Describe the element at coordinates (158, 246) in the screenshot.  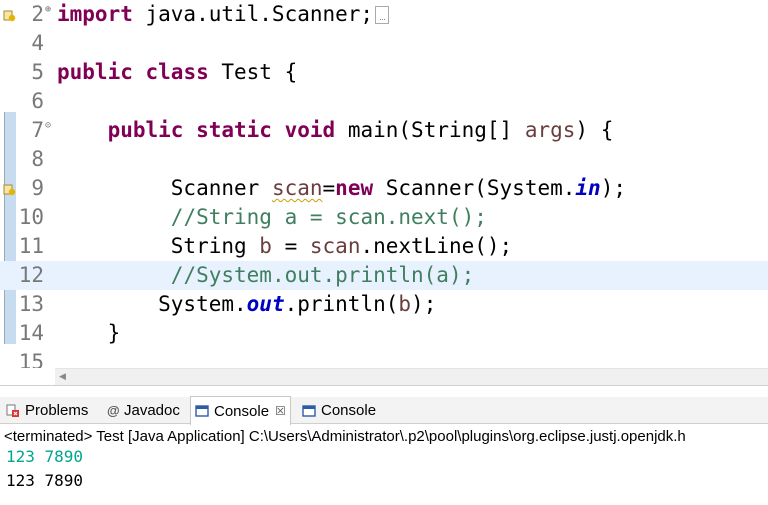
I see `code-token: String` at that location.